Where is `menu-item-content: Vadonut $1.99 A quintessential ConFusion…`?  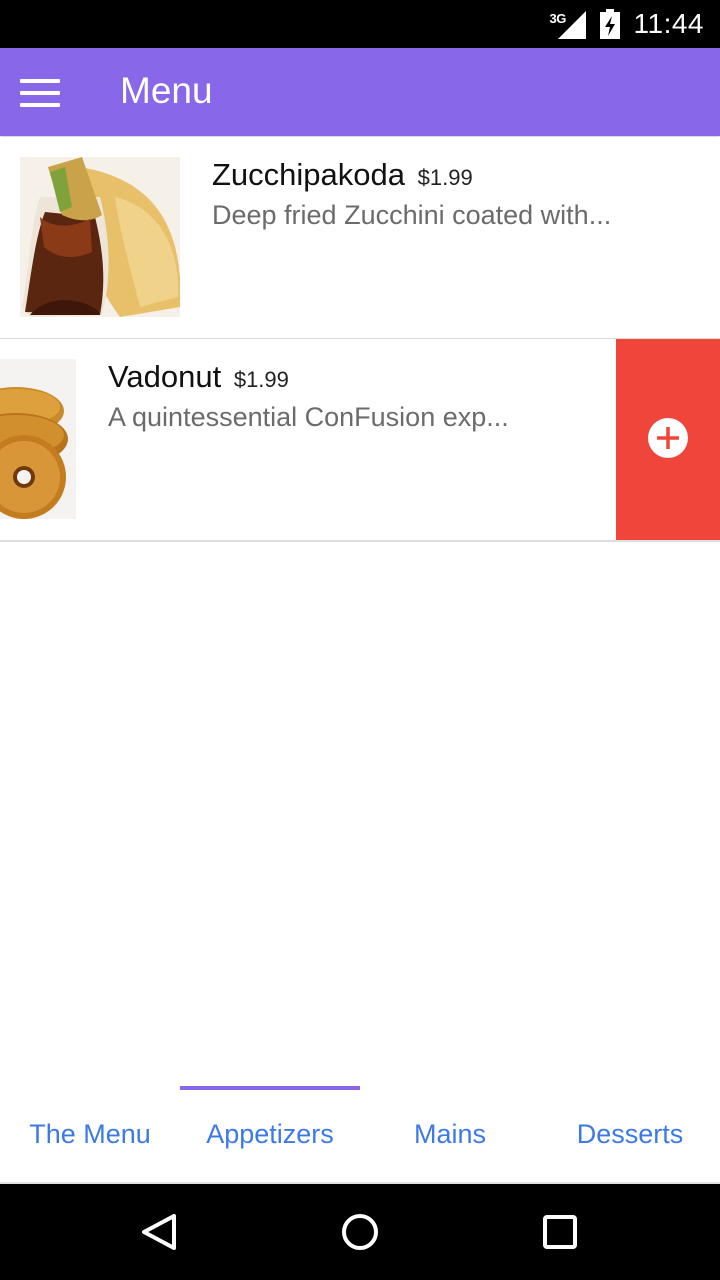 menu-item-content: Vadonut $1.99 A quintessential ConFusion… is located at coordinates (308, 439).